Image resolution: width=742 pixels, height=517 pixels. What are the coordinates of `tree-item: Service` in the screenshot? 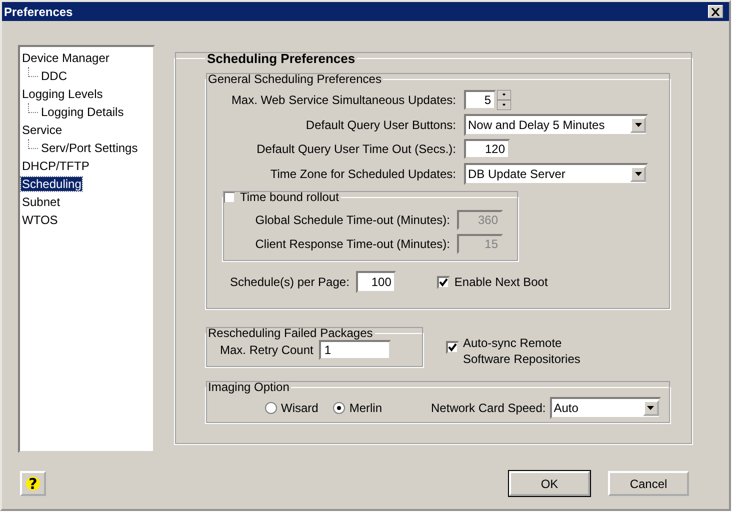 It's located at (42, 130).